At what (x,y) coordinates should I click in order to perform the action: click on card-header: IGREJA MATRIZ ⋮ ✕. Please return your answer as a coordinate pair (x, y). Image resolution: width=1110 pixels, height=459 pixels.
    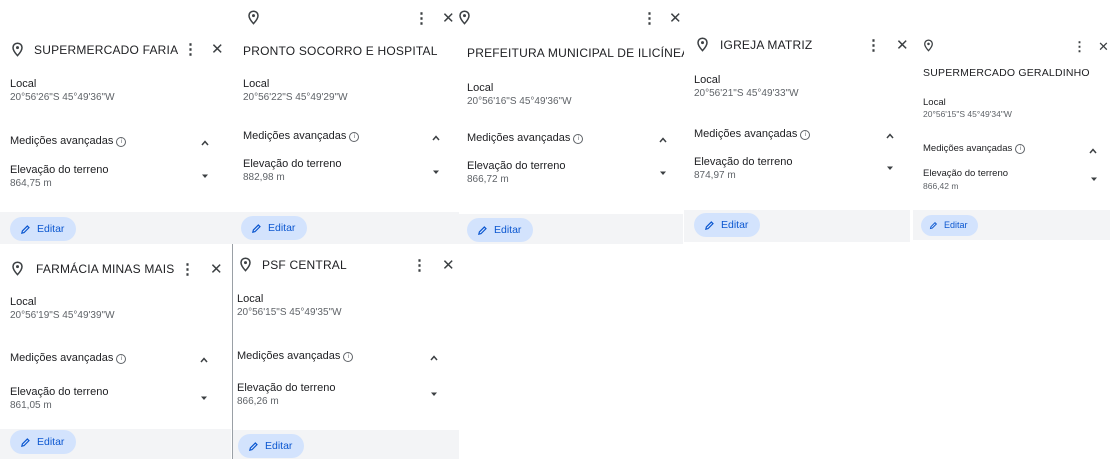
    Looking at the image, I should click on (797, 44).